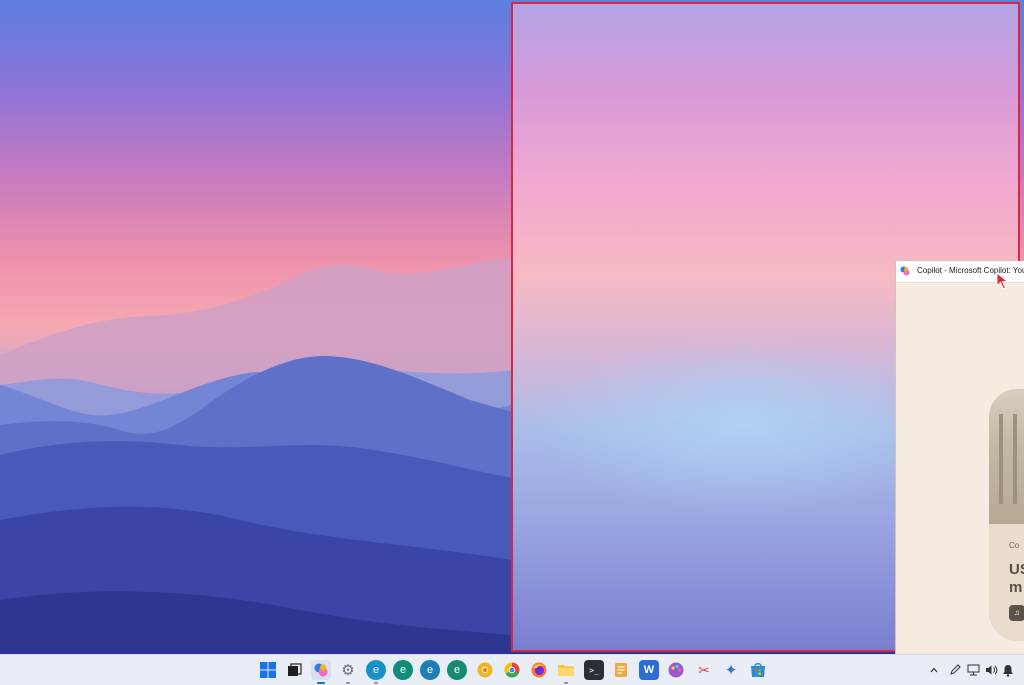 The image size is (1024, 685). Describe the element at coordinates (1006, 456) in the screenshot. I see `news-card-image` at that location.